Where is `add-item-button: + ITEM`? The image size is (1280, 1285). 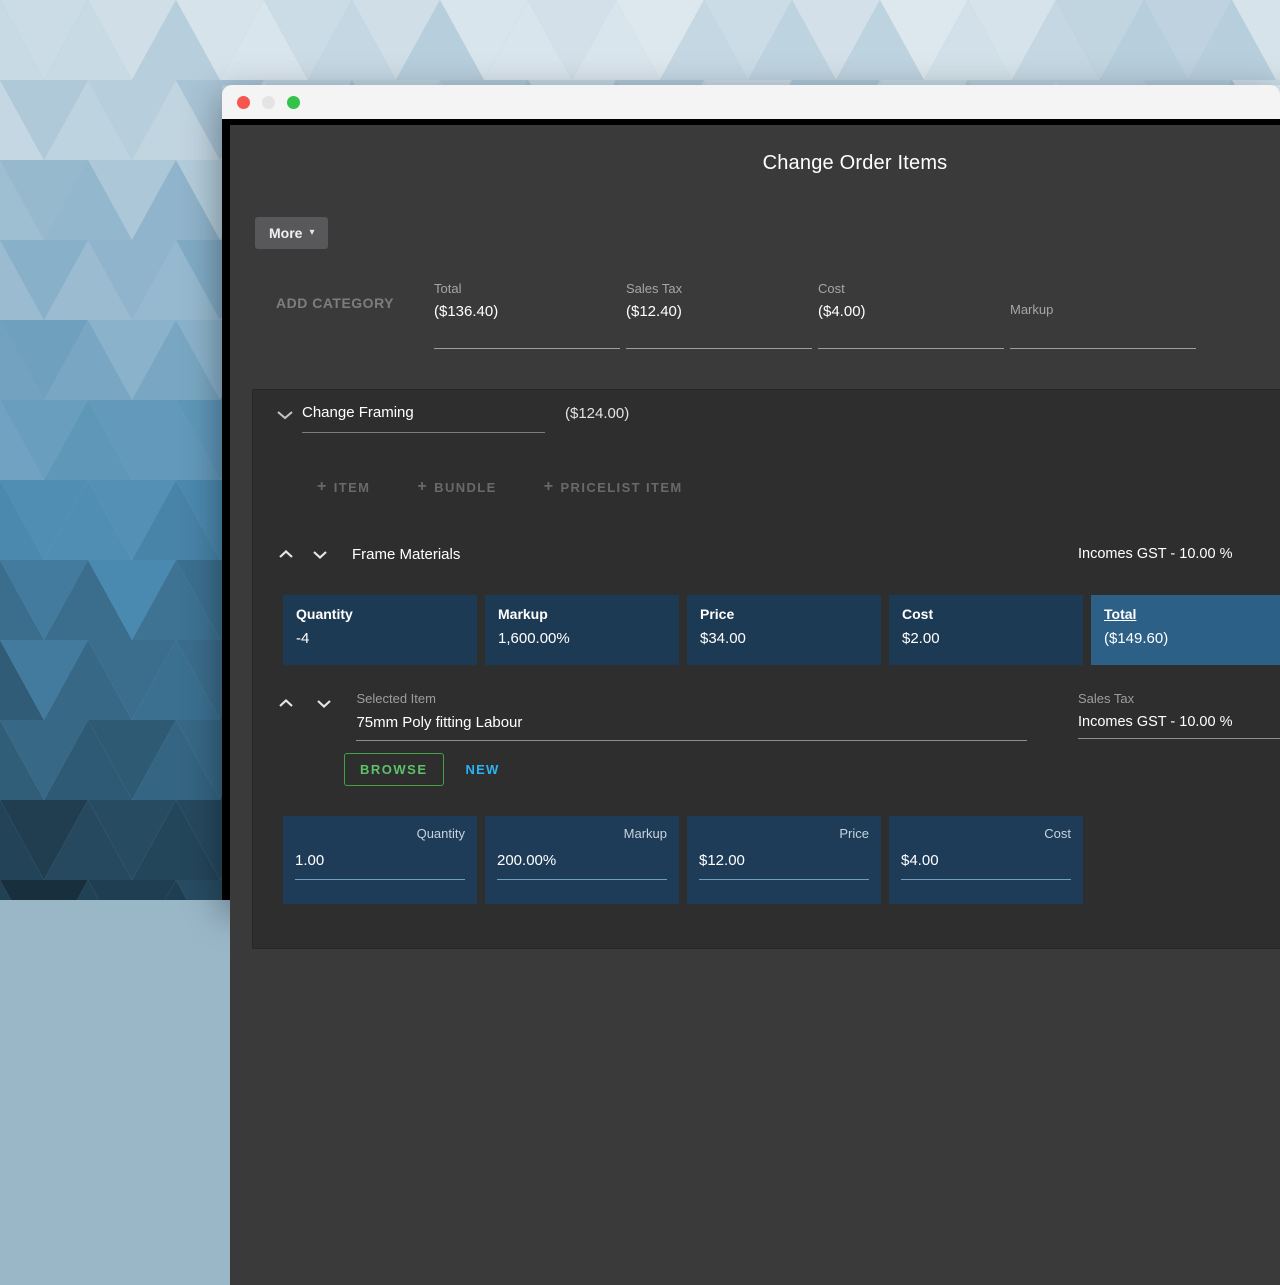 add-item-button: + ITEM is located at coordinates (343, 487).